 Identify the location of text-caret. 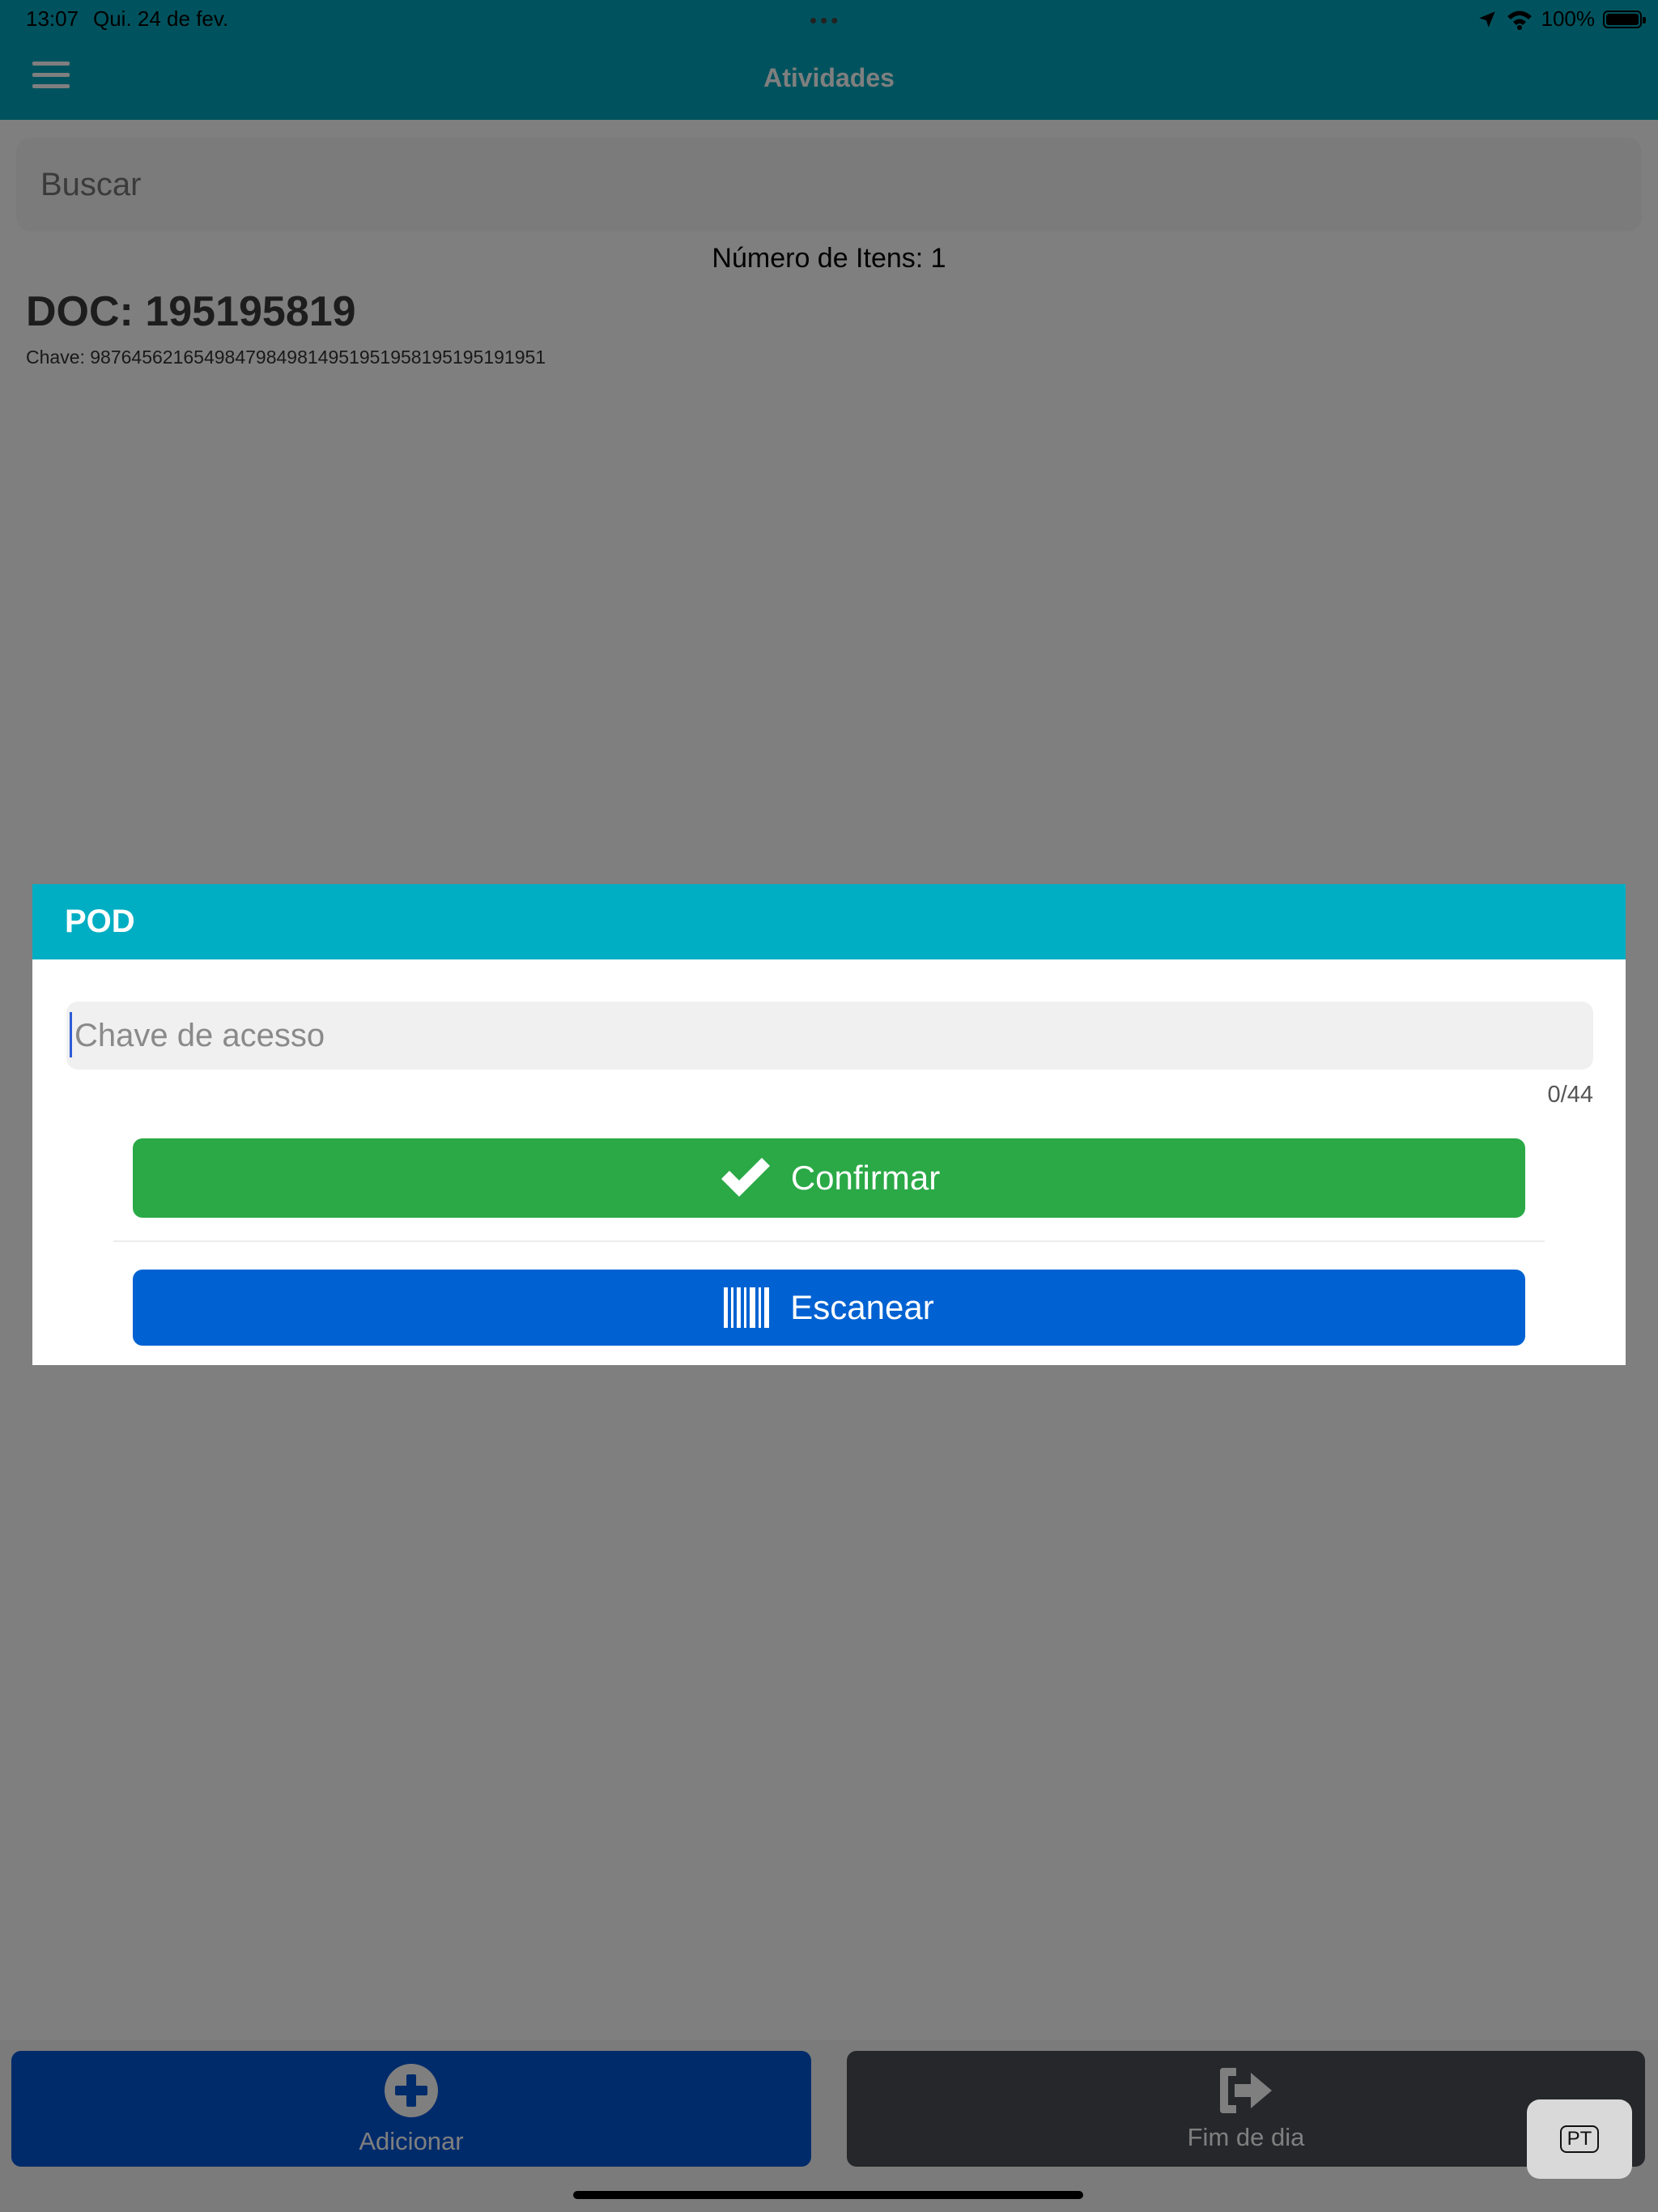
(71, 1035).